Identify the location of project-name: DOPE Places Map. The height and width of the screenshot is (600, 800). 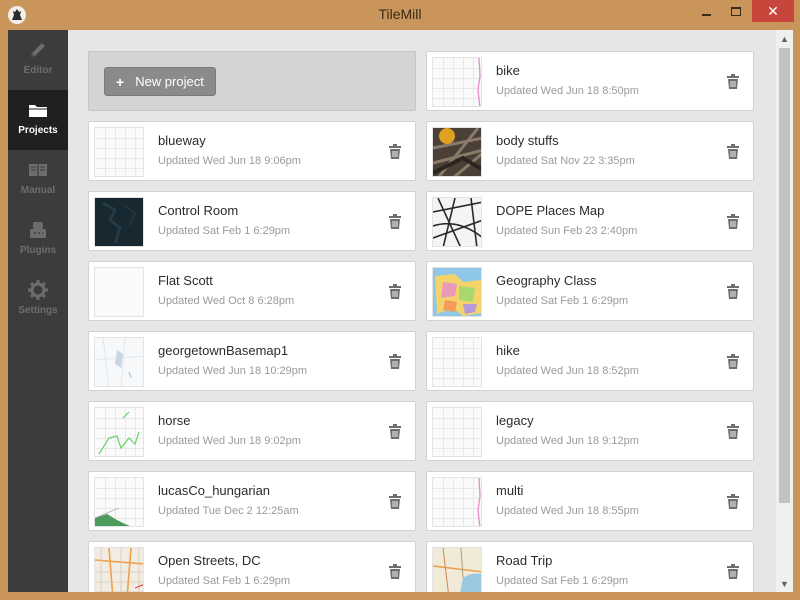
(550, 210).